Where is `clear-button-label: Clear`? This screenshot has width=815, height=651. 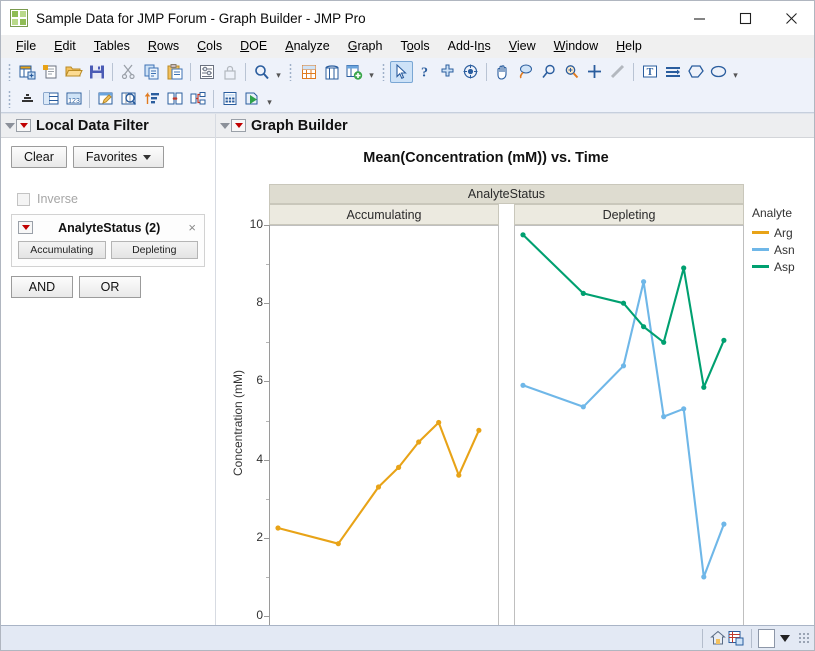 clear-button-label: Clear is located at coordinates (39, 157).